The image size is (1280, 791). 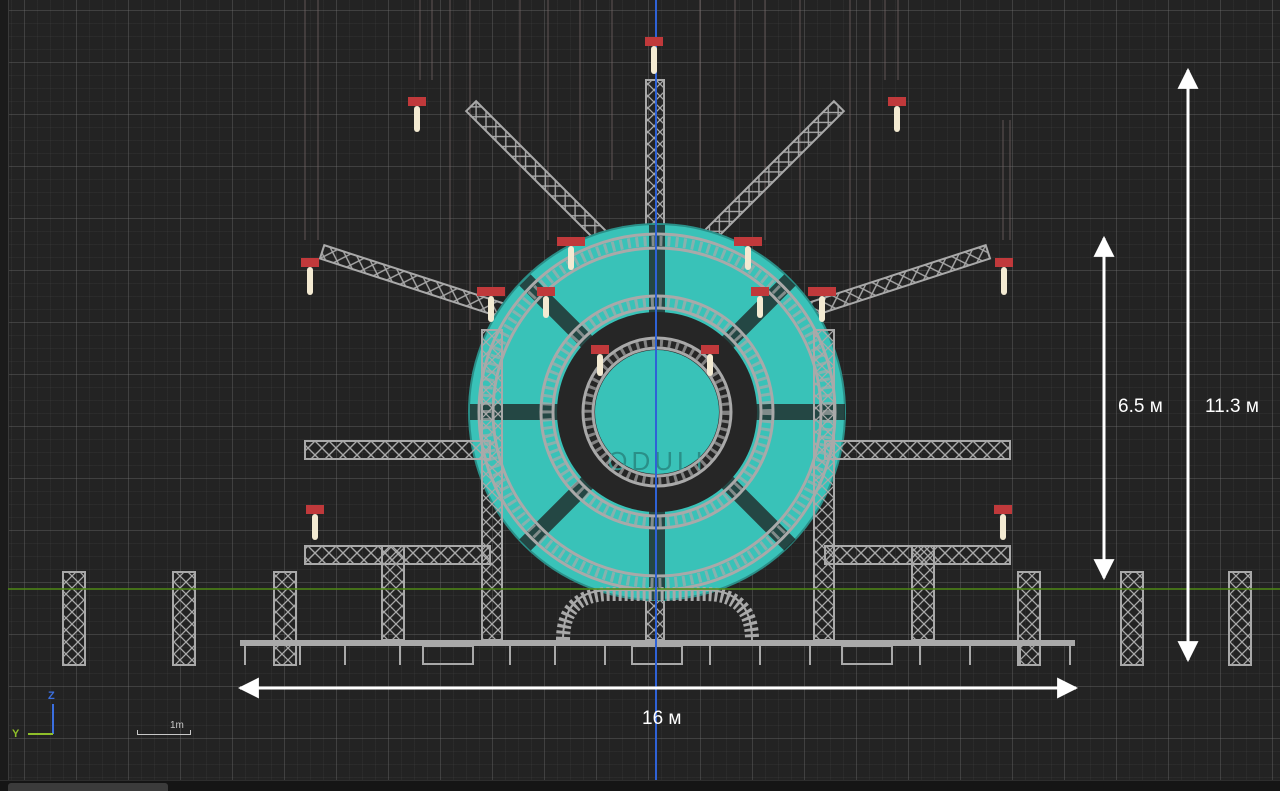 What do you see at coordinates (16, 734) in the screenshot?
I see `axis-y-label: Y` at bounding box center [16, 734].